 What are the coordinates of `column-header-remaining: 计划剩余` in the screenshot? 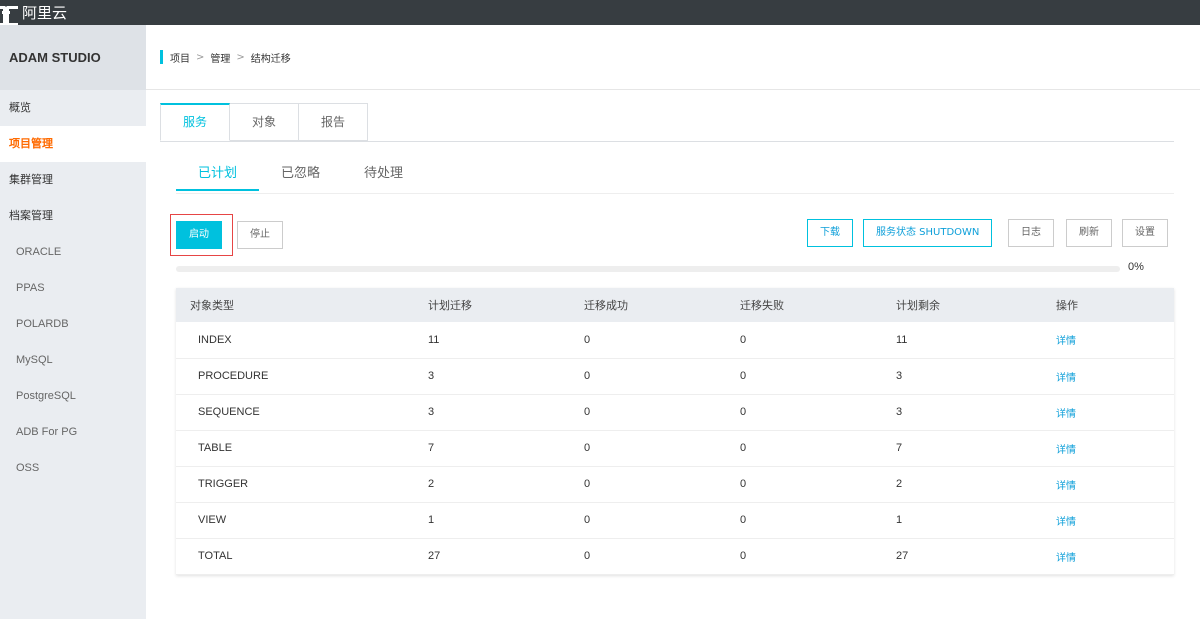 It's located at (956, 305).